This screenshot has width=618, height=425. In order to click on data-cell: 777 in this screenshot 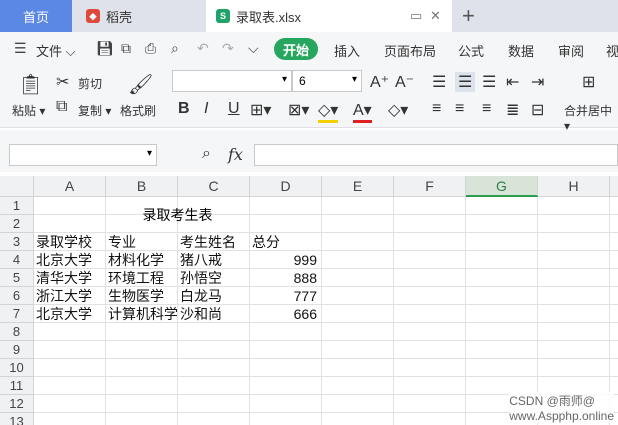, I will do `click(286, 296)`.